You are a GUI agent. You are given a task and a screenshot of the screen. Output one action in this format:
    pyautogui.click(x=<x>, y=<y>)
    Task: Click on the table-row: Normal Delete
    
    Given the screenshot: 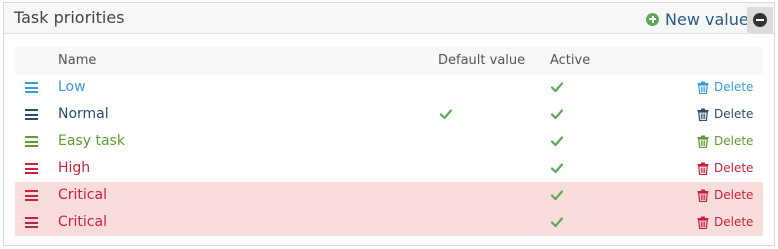 What is the action you would take?
    pyautogui.click(x=389, y=114)
    